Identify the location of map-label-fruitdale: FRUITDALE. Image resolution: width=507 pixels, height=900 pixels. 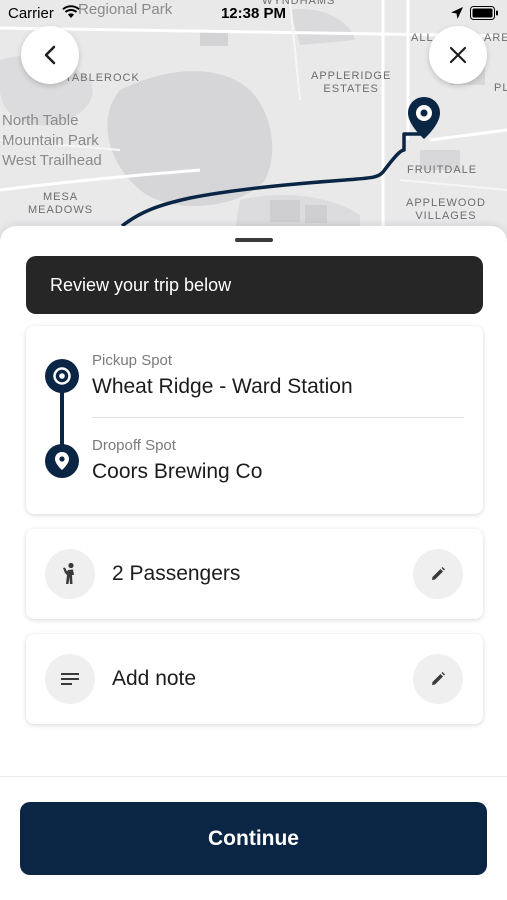
(442, 170).